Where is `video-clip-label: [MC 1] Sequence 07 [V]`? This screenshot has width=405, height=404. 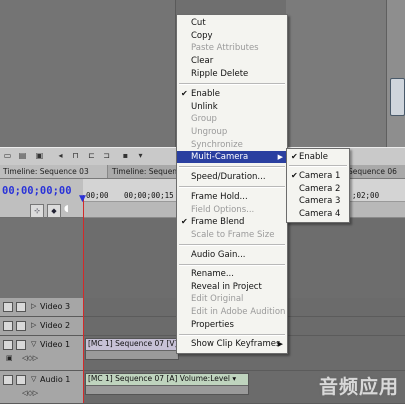 video-clip-label: [MC 1] Sequence 07 [V] is located at coordinates (133, 343).